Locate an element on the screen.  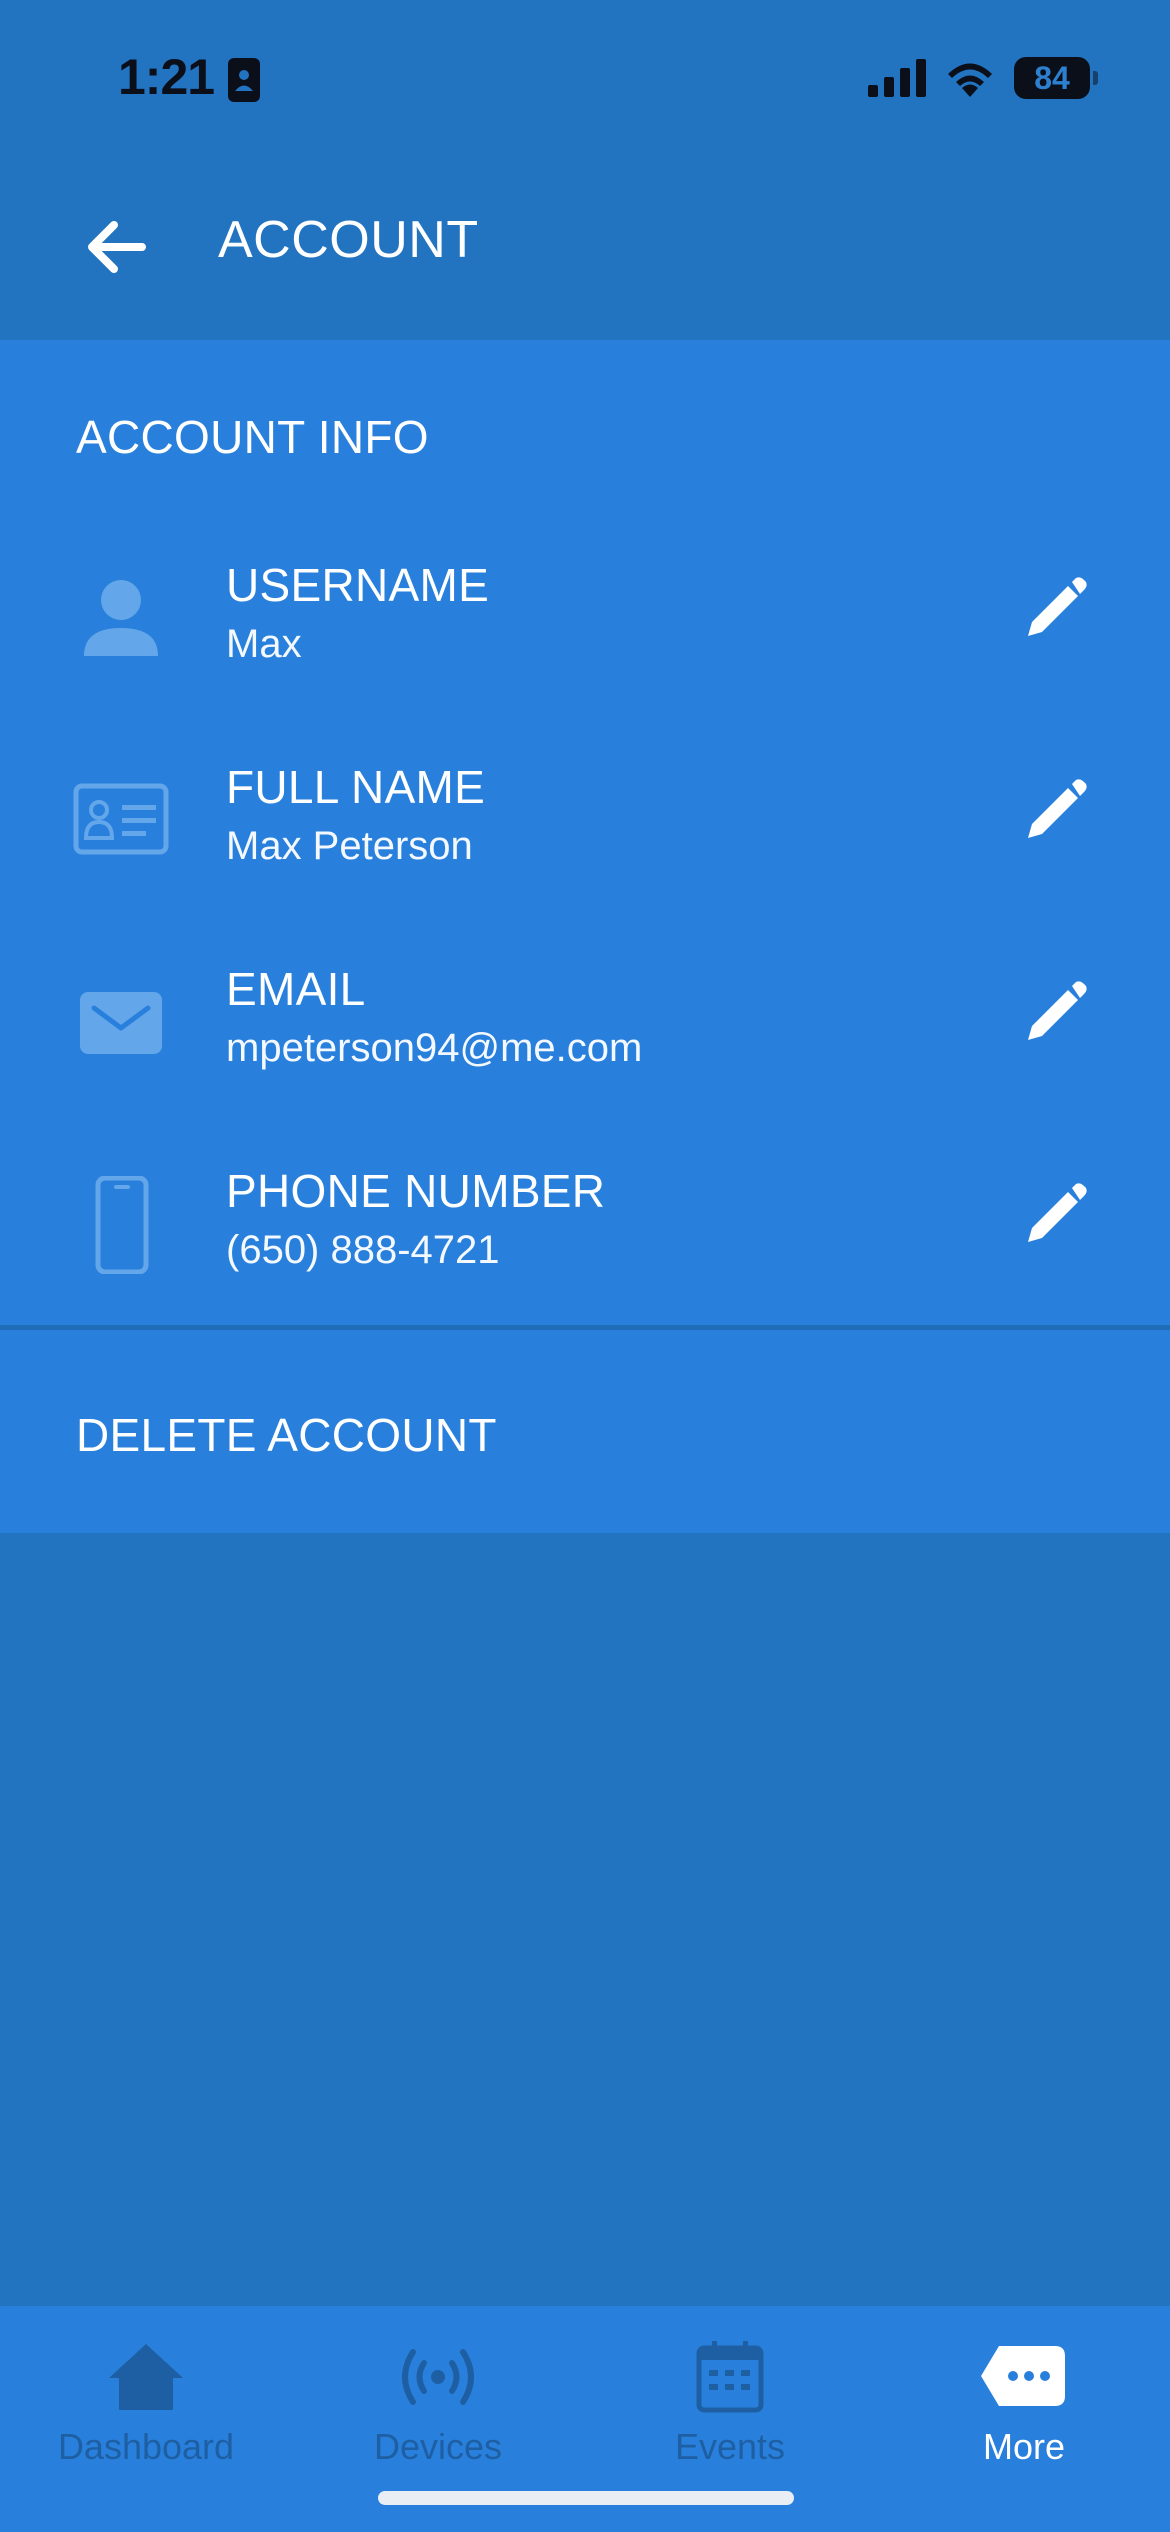
cellular-signal-icon is located at coordinates (897, 78).